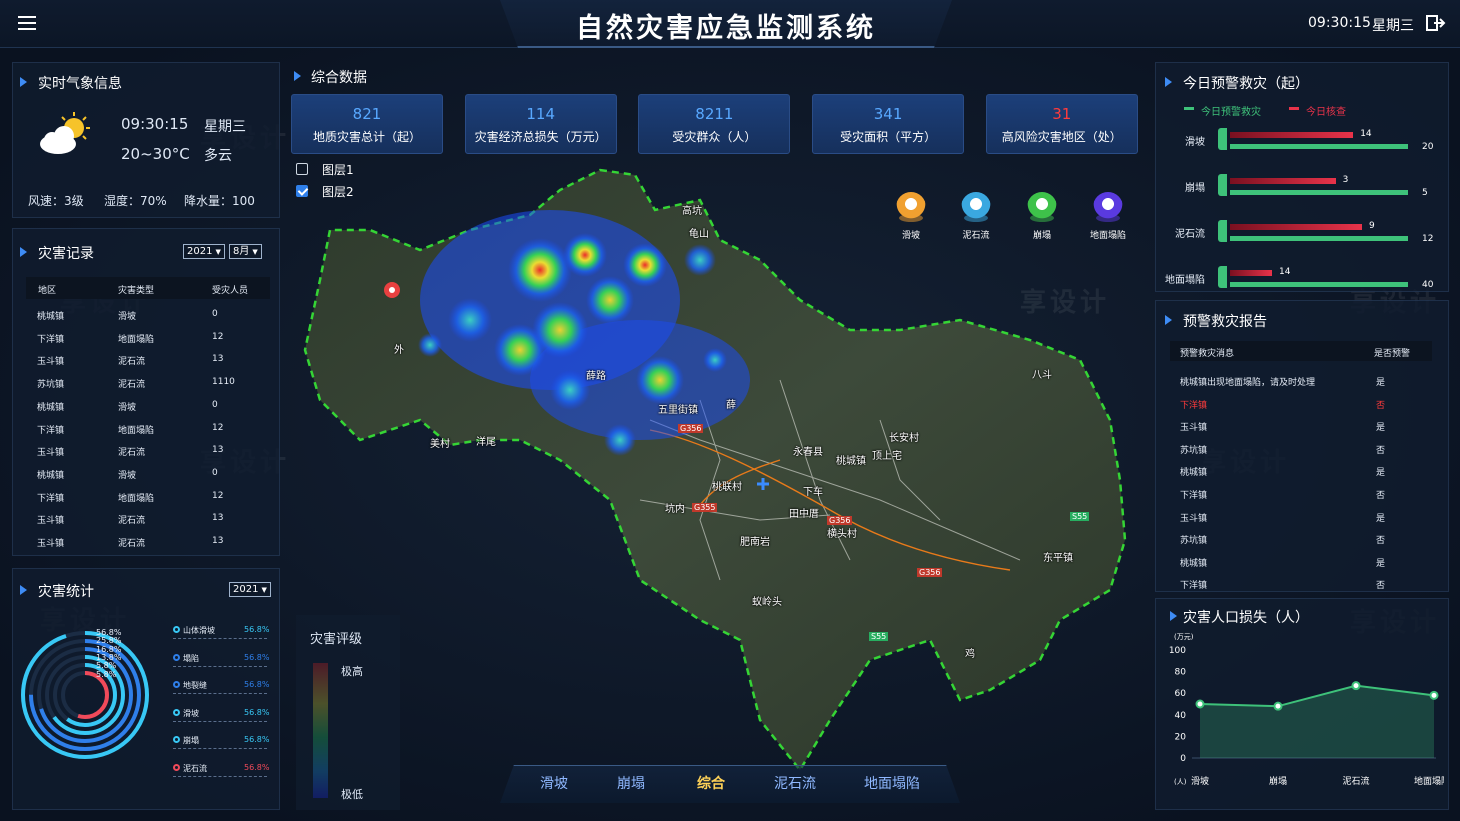 The width and height of the screenshot is (1460, 821). I want to click on x-tick-label: 滑坡, so click(1200, 781).